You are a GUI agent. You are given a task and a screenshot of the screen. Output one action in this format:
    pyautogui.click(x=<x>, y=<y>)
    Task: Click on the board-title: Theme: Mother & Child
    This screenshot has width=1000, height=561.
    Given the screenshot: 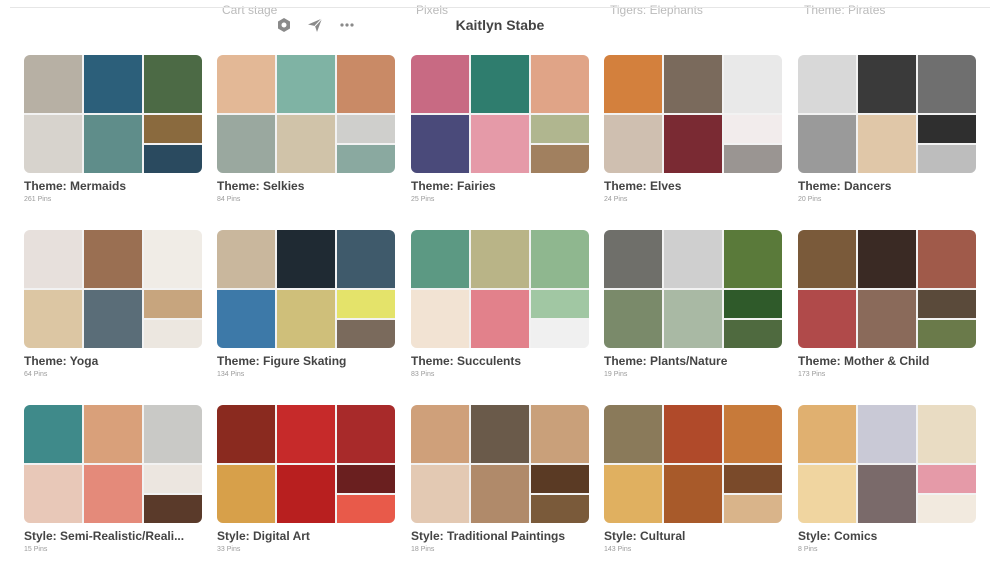 What is the action you would take?
    pyautogui.click(x=887, y=361)
    